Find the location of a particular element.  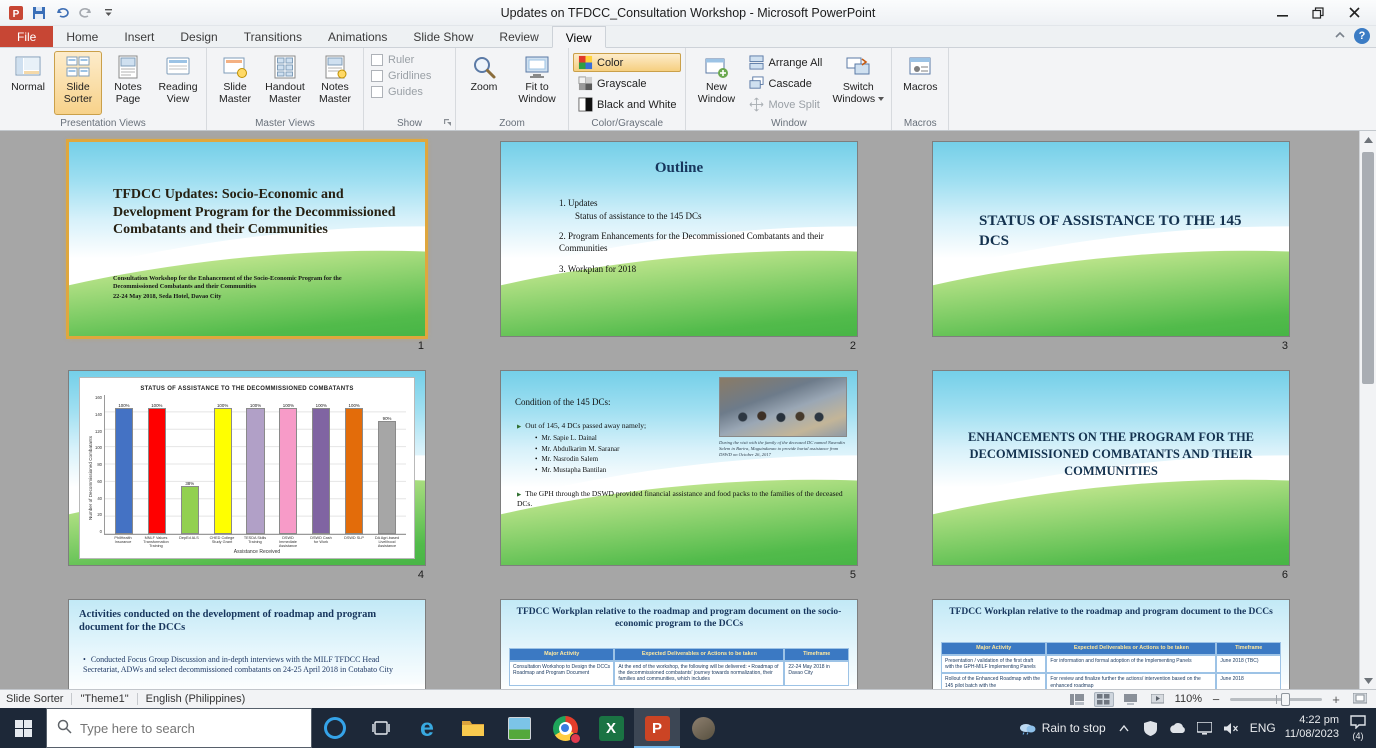

tab-animations: Animations is located at coordinates (357, 36).